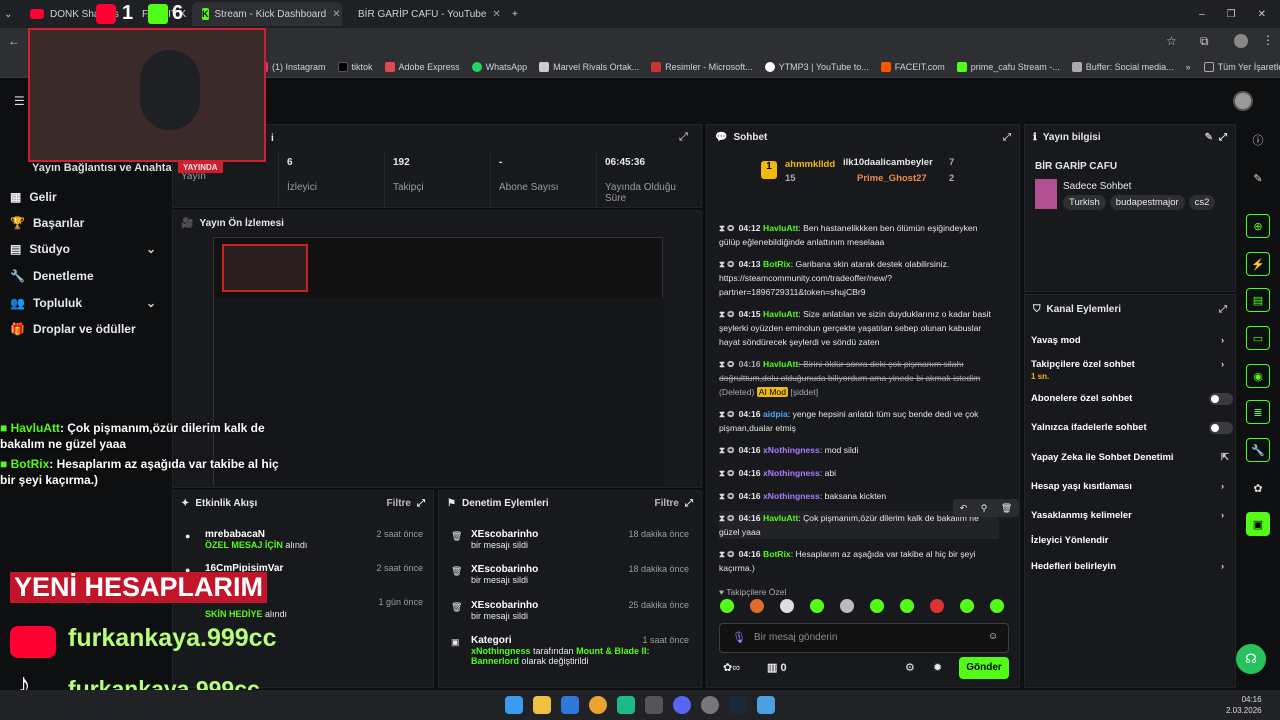 The image size is (1280, 720). What do you see at coordinates (1244, 705) in the screenshot?
I see `system-clock: 04:16 2.03.2026` at bounding box center [1244, 705].